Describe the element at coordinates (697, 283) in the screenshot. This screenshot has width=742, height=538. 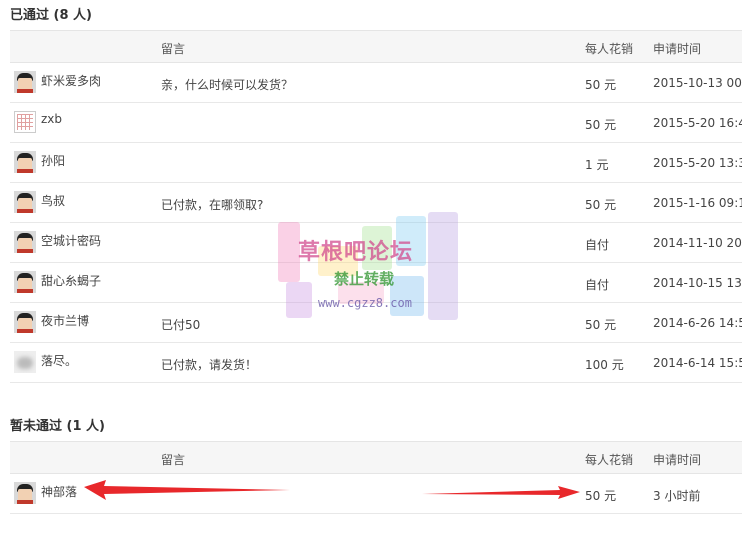
I see `apply-time: 2014-10-15 13:3` at that location.